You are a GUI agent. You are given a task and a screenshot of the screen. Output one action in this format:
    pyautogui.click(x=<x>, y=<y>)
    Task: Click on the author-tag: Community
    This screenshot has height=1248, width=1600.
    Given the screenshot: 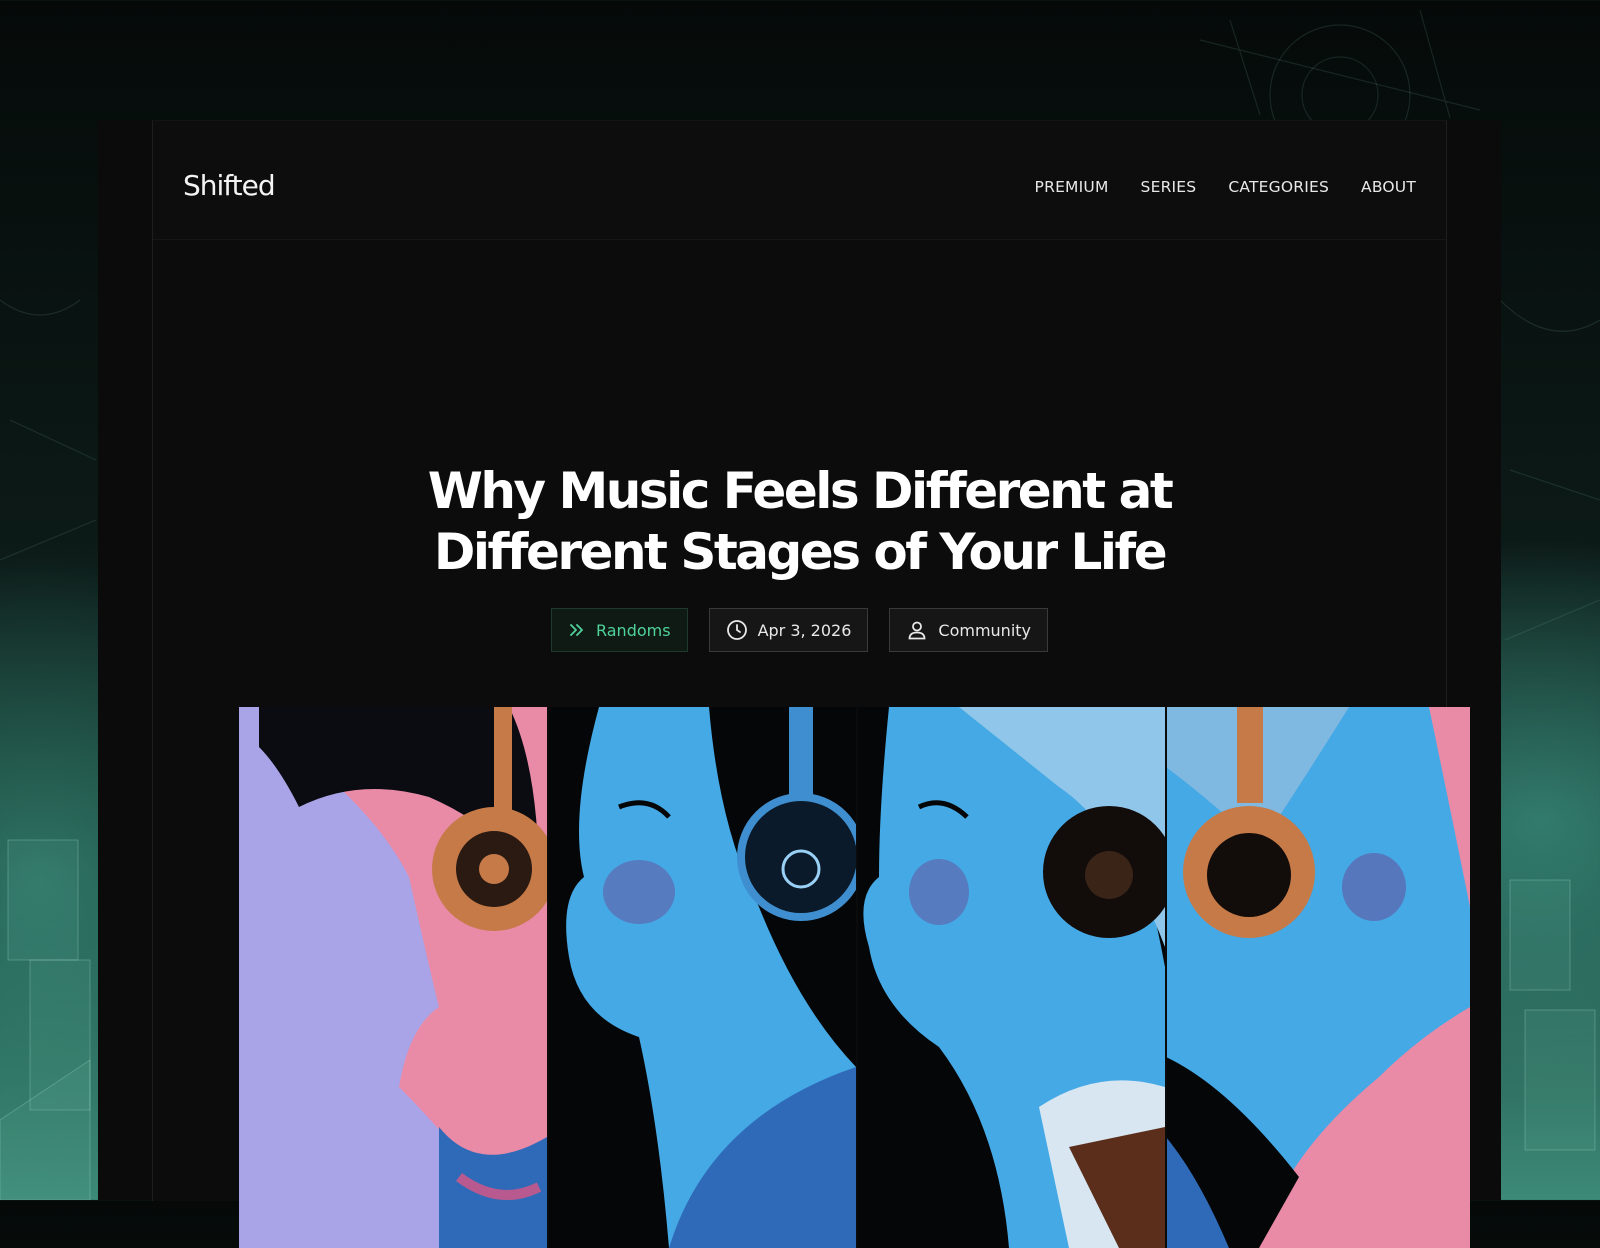 What is the action you would take?
    pyautogui.click(x=969, y=630)
    